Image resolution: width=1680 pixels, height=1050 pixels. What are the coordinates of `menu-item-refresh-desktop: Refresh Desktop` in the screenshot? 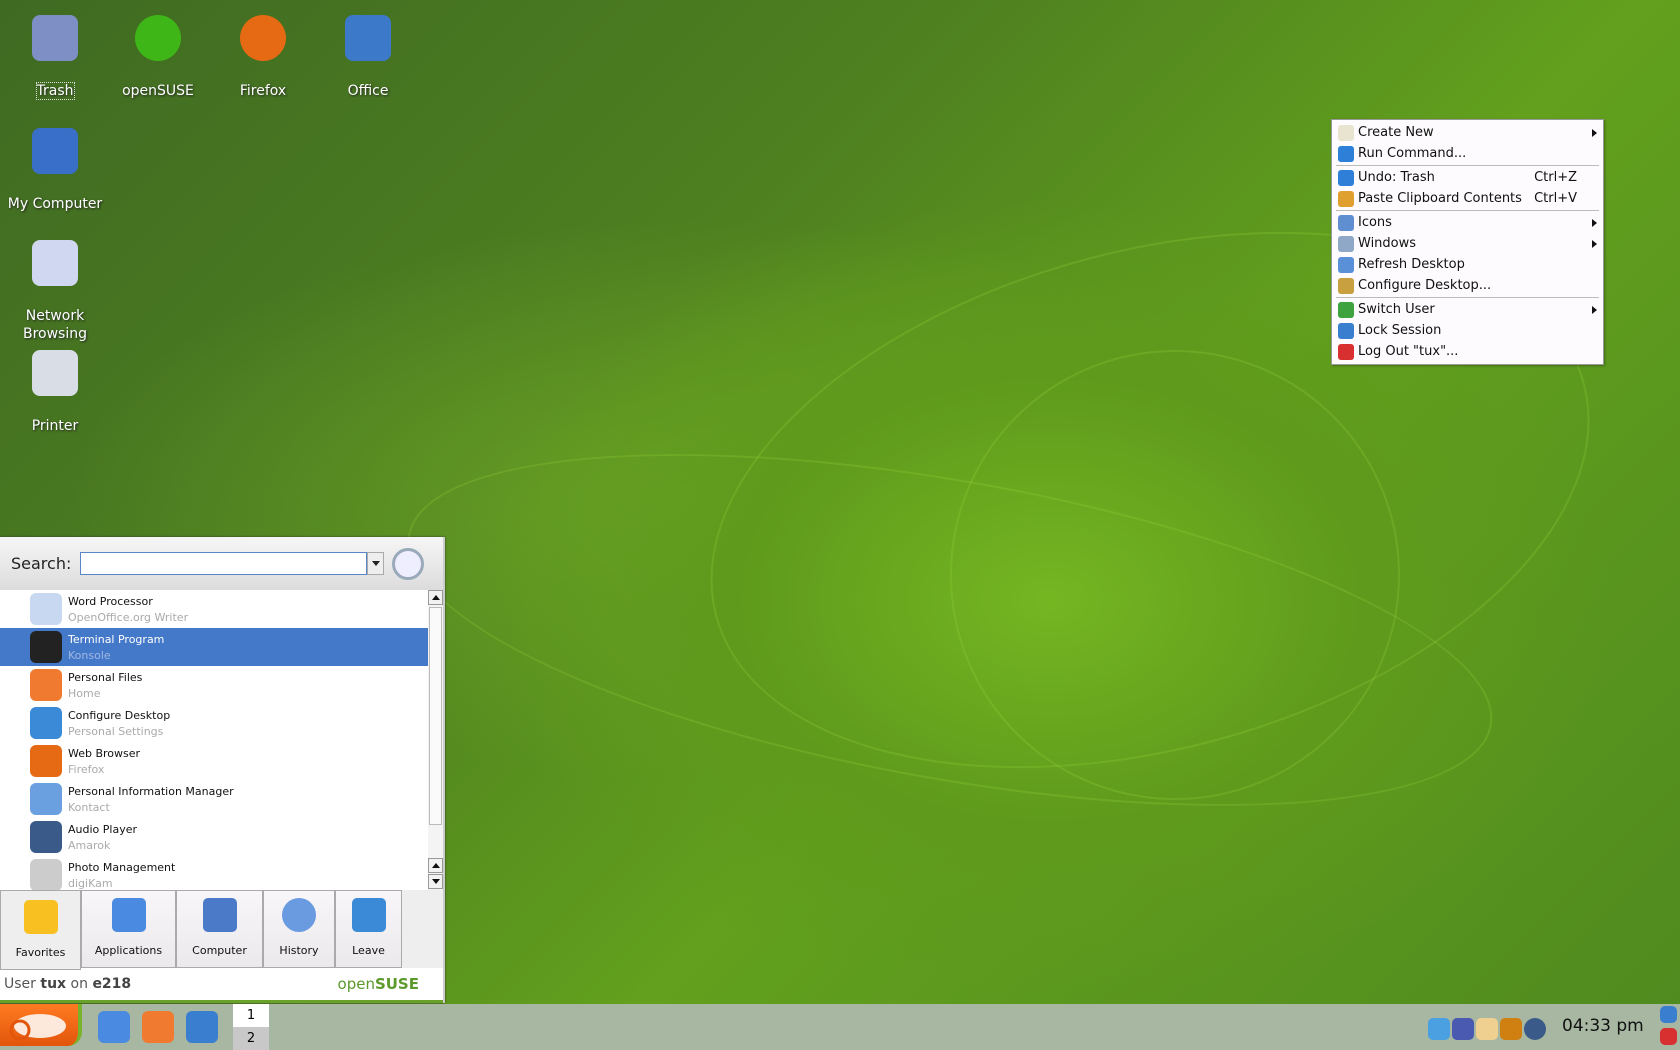 It's located at (1467, 264).